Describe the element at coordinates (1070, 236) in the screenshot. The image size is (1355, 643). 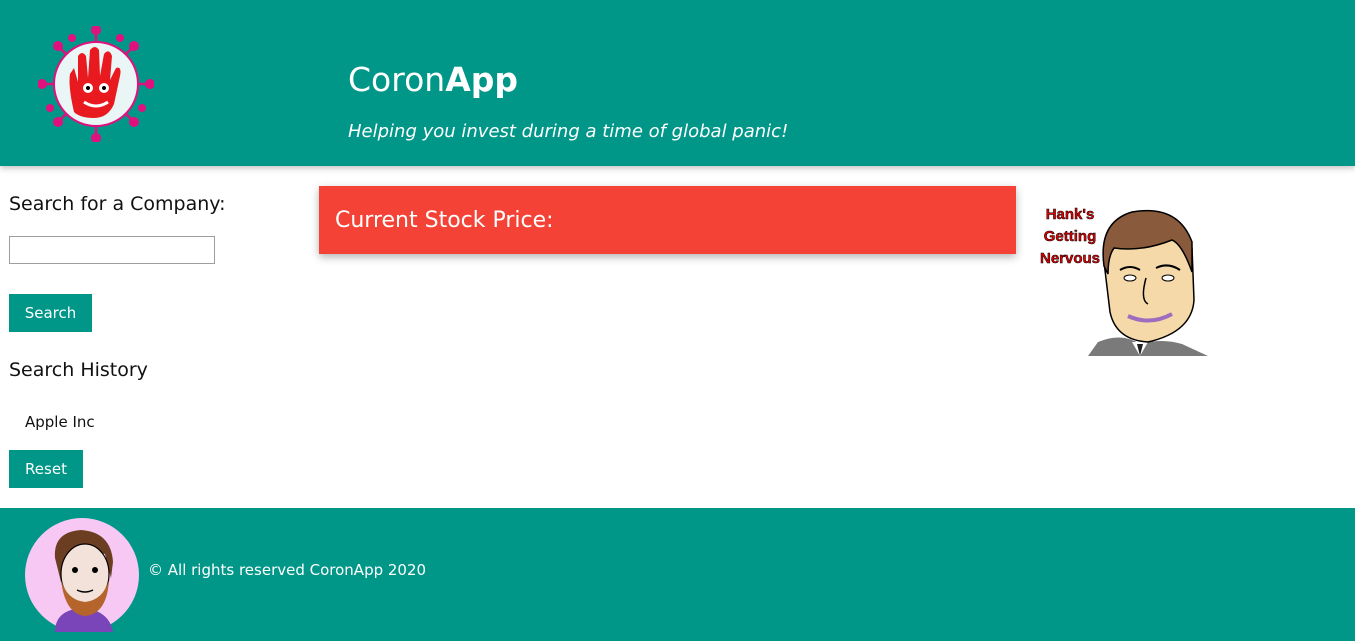
I see `hank-caption-line-2: Getting` at that location.